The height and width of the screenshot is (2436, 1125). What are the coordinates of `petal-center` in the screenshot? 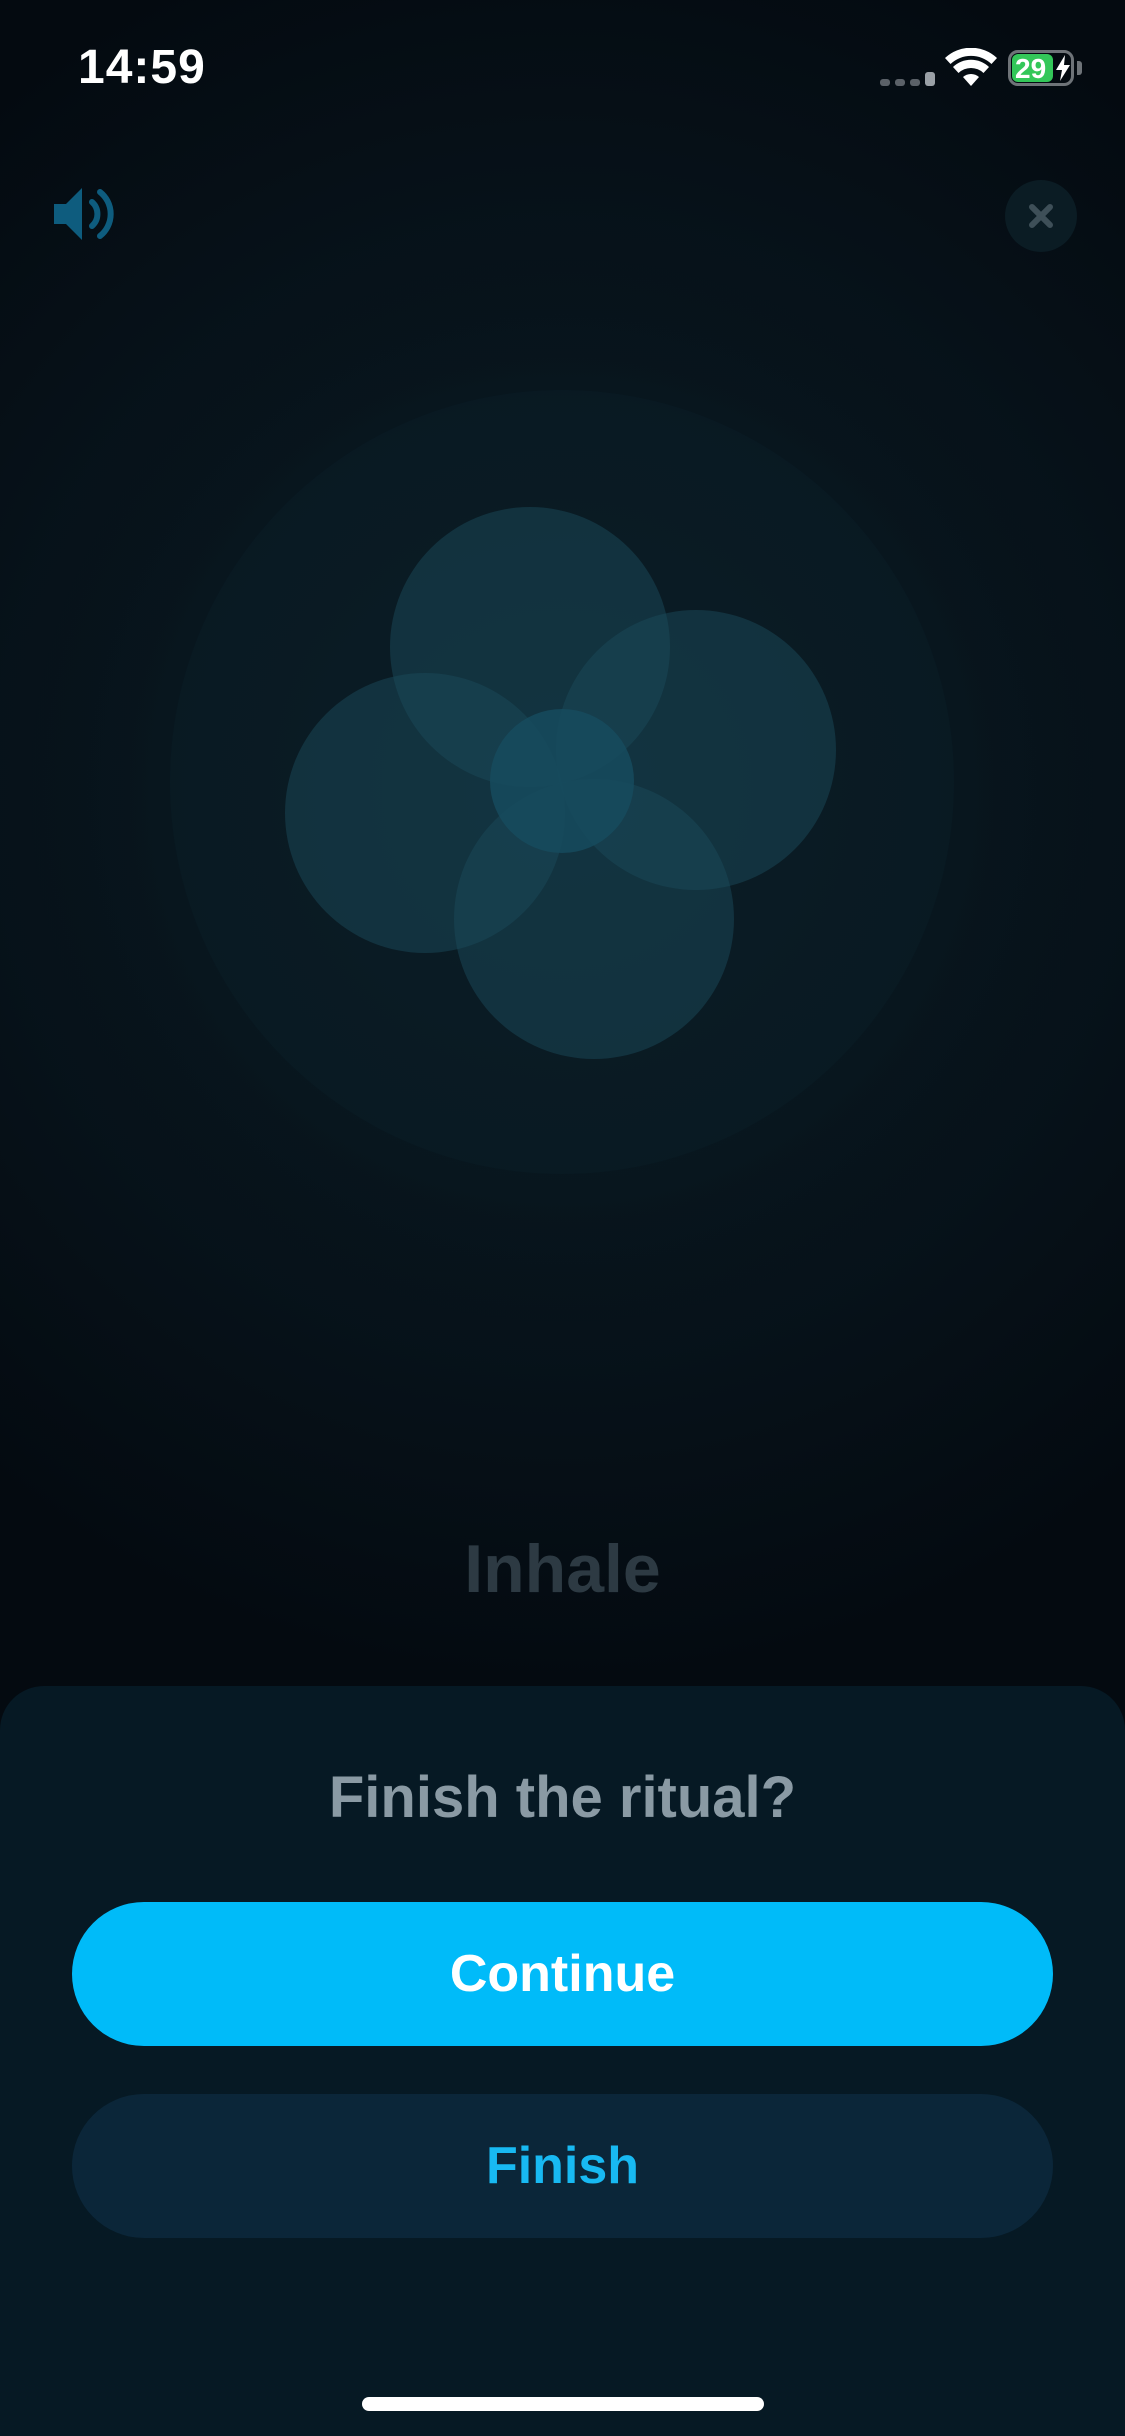 It's located at (562, 781).